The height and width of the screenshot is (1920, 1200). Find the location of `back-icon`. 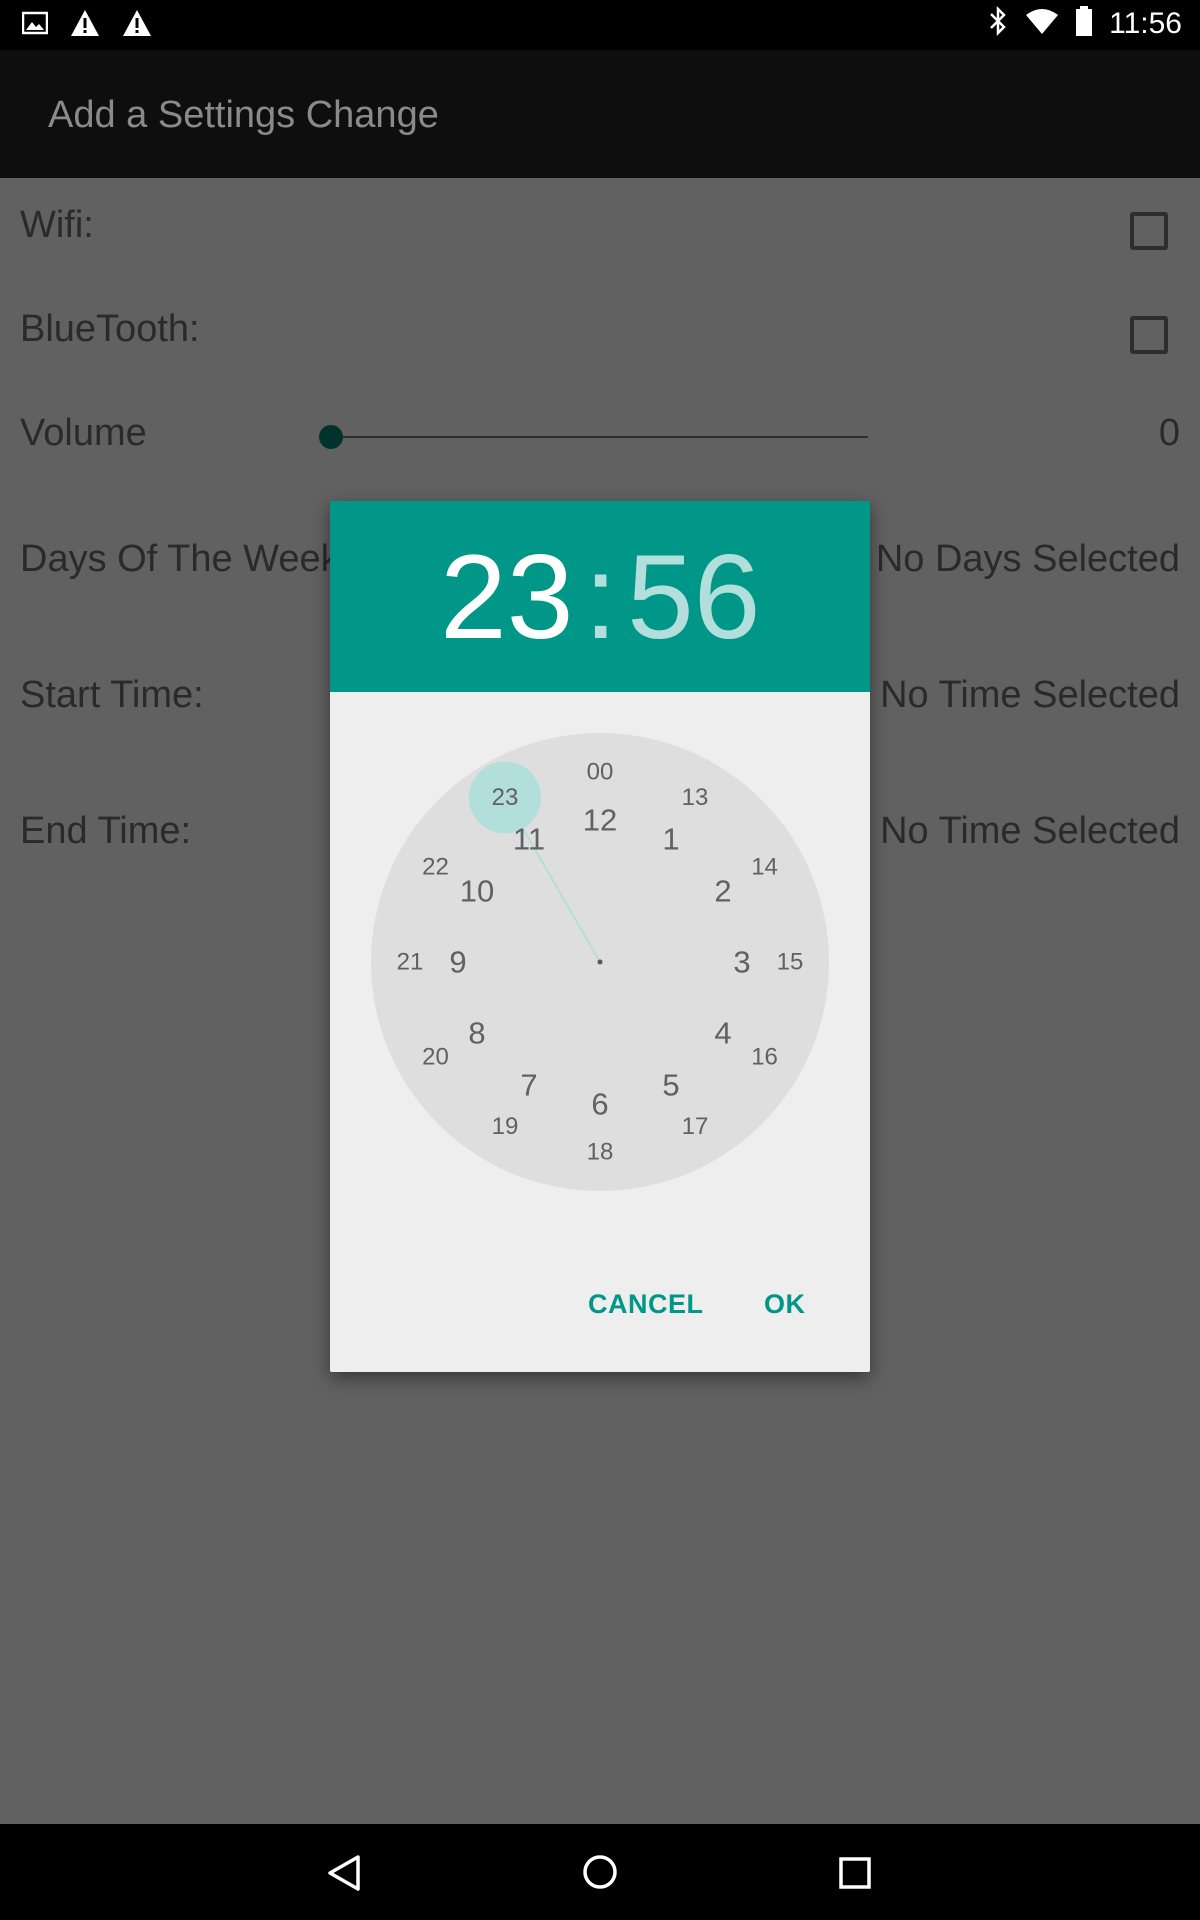

back-icon is located at coordinates (344, 1875).